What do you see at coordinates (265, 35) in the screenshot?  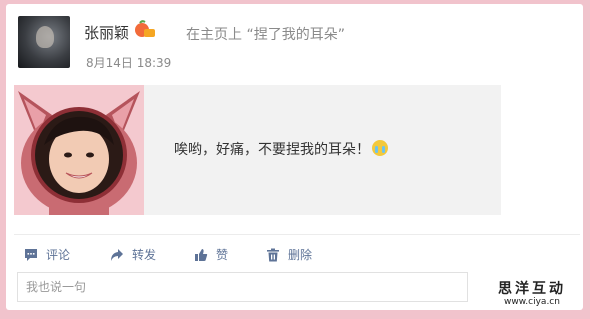 I see `post-action-text: 在主页上 “捏了我的耳朵”` at bounding box center [265, 35].